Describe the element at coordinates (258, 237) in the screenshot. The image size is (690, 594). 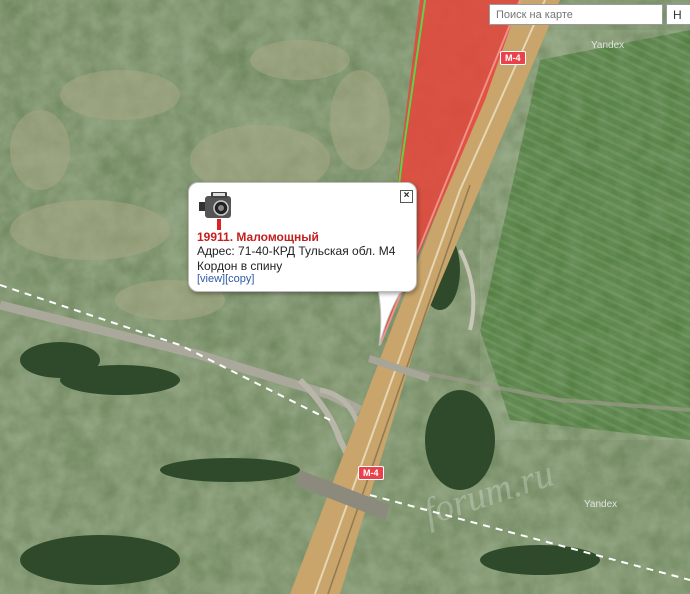
I see `camera-title: 19911. Маломощный` at that location.